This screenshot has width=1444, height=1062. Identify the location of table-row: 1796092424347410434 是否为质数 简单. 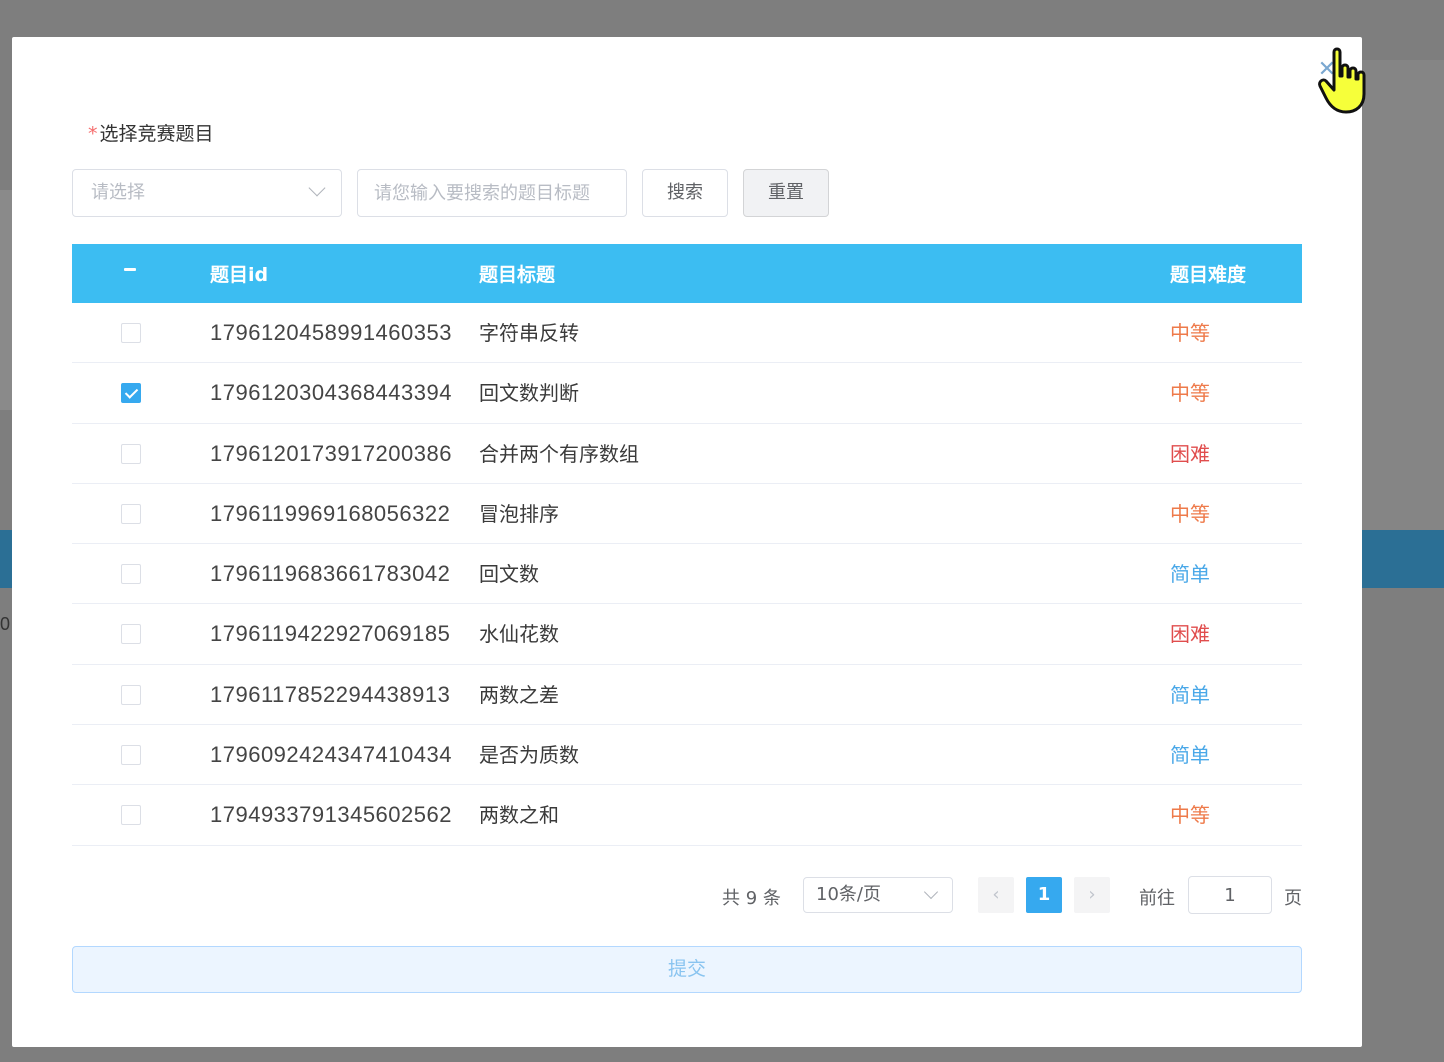
(687, 755).